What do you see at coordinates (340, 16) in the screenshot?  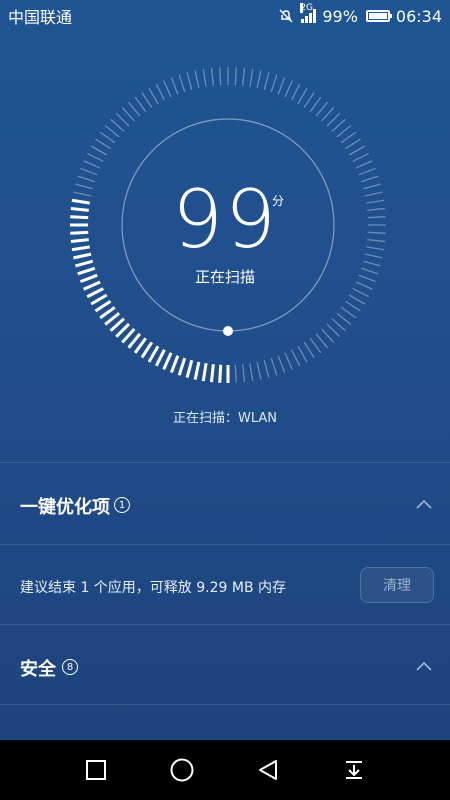 I see `battery-percent: 99%` at bounding box center [340, 16].